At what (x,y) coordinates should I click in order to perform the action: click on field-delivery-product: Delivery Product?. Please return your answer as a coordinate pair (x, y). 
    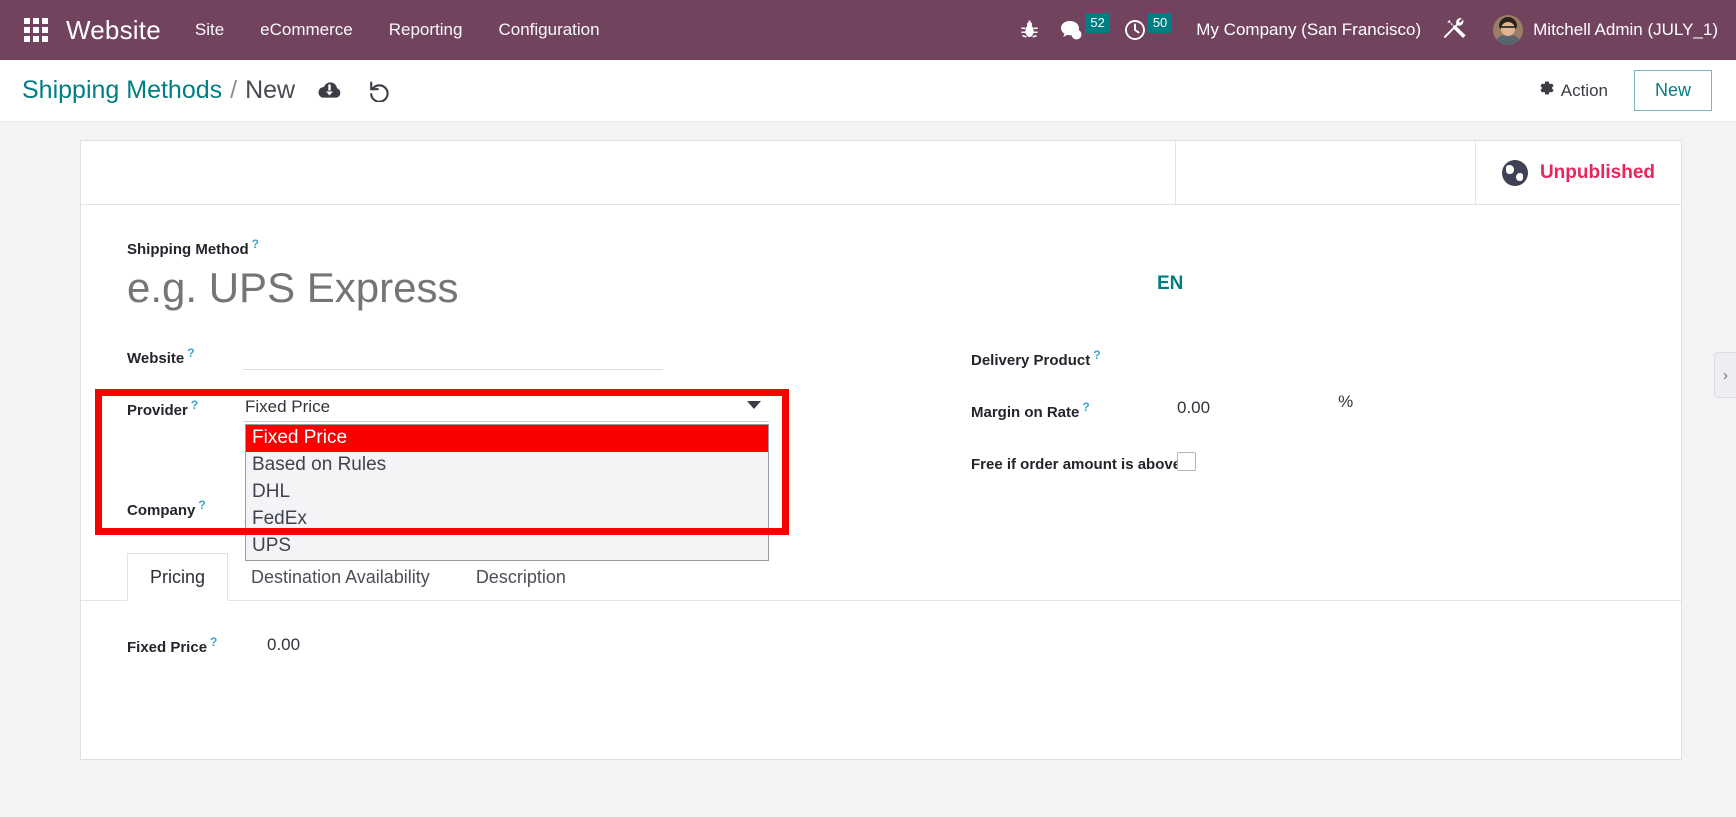
    Looking at the image, I should click on (1303, 364).